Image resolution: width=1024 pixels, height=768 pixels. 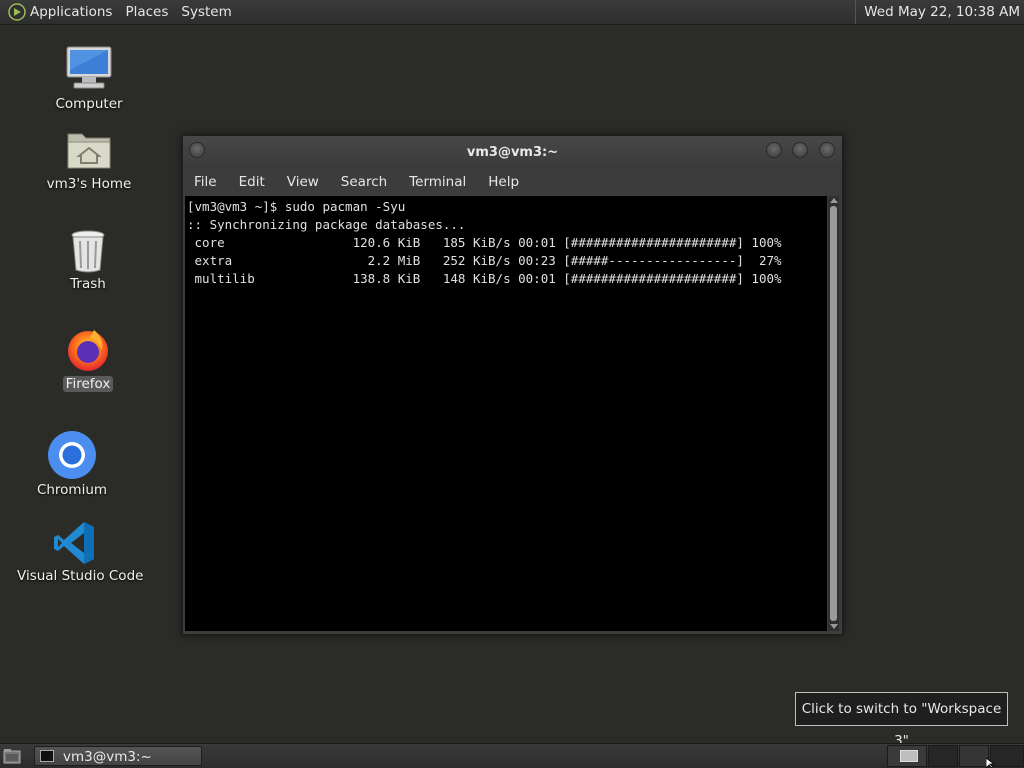 I want to click on close-button, so click(x=827, y=150).